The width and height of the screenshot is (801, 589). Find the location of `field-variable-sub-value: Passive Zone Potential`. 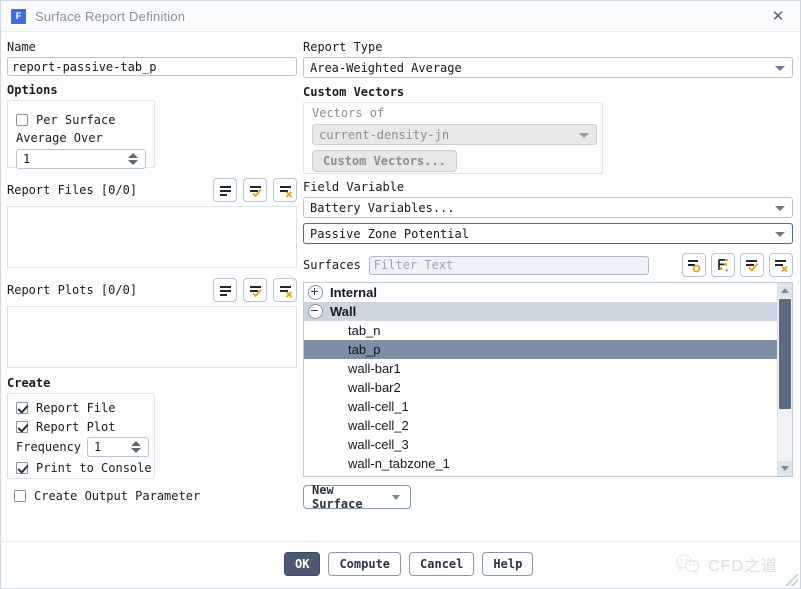

field-variable-sub-value: Passive Zone Potential is located at coordinates (389, 233).